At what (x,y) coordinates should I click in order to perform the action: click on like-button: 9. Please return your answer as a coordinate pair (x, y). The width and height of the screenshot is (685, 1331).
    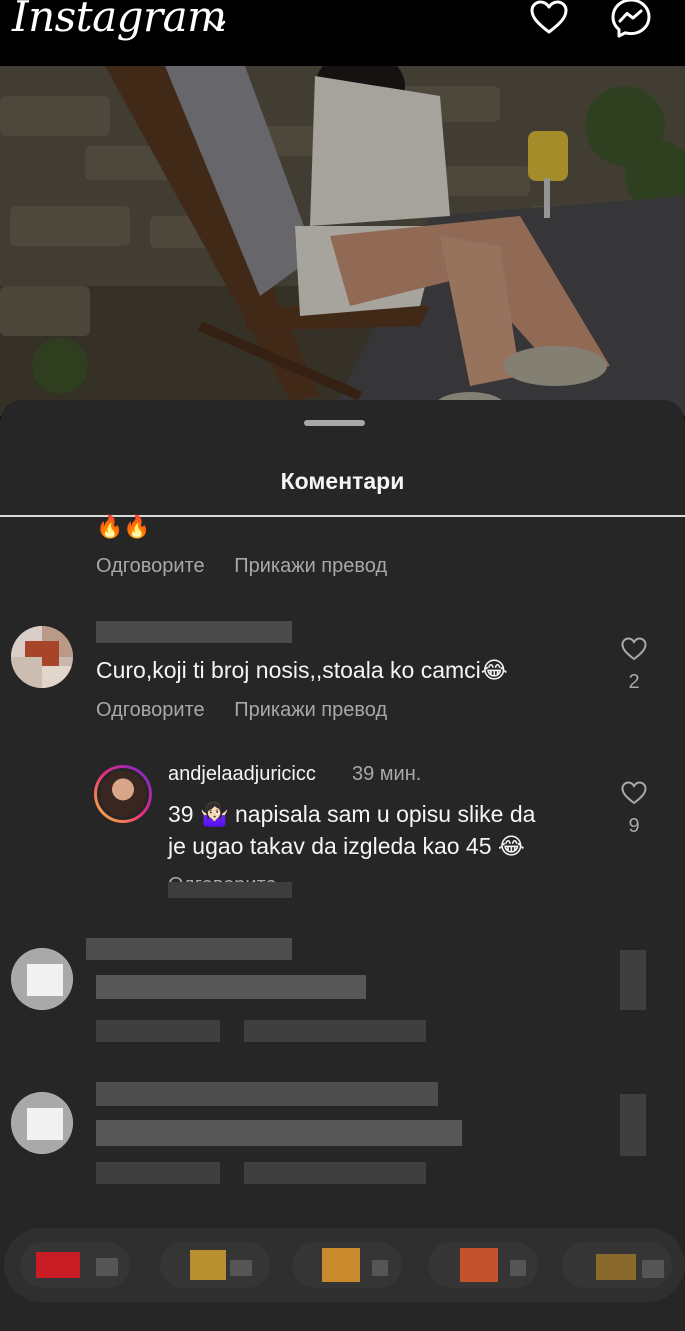
    Looking at the image, I should click on (634, 809).